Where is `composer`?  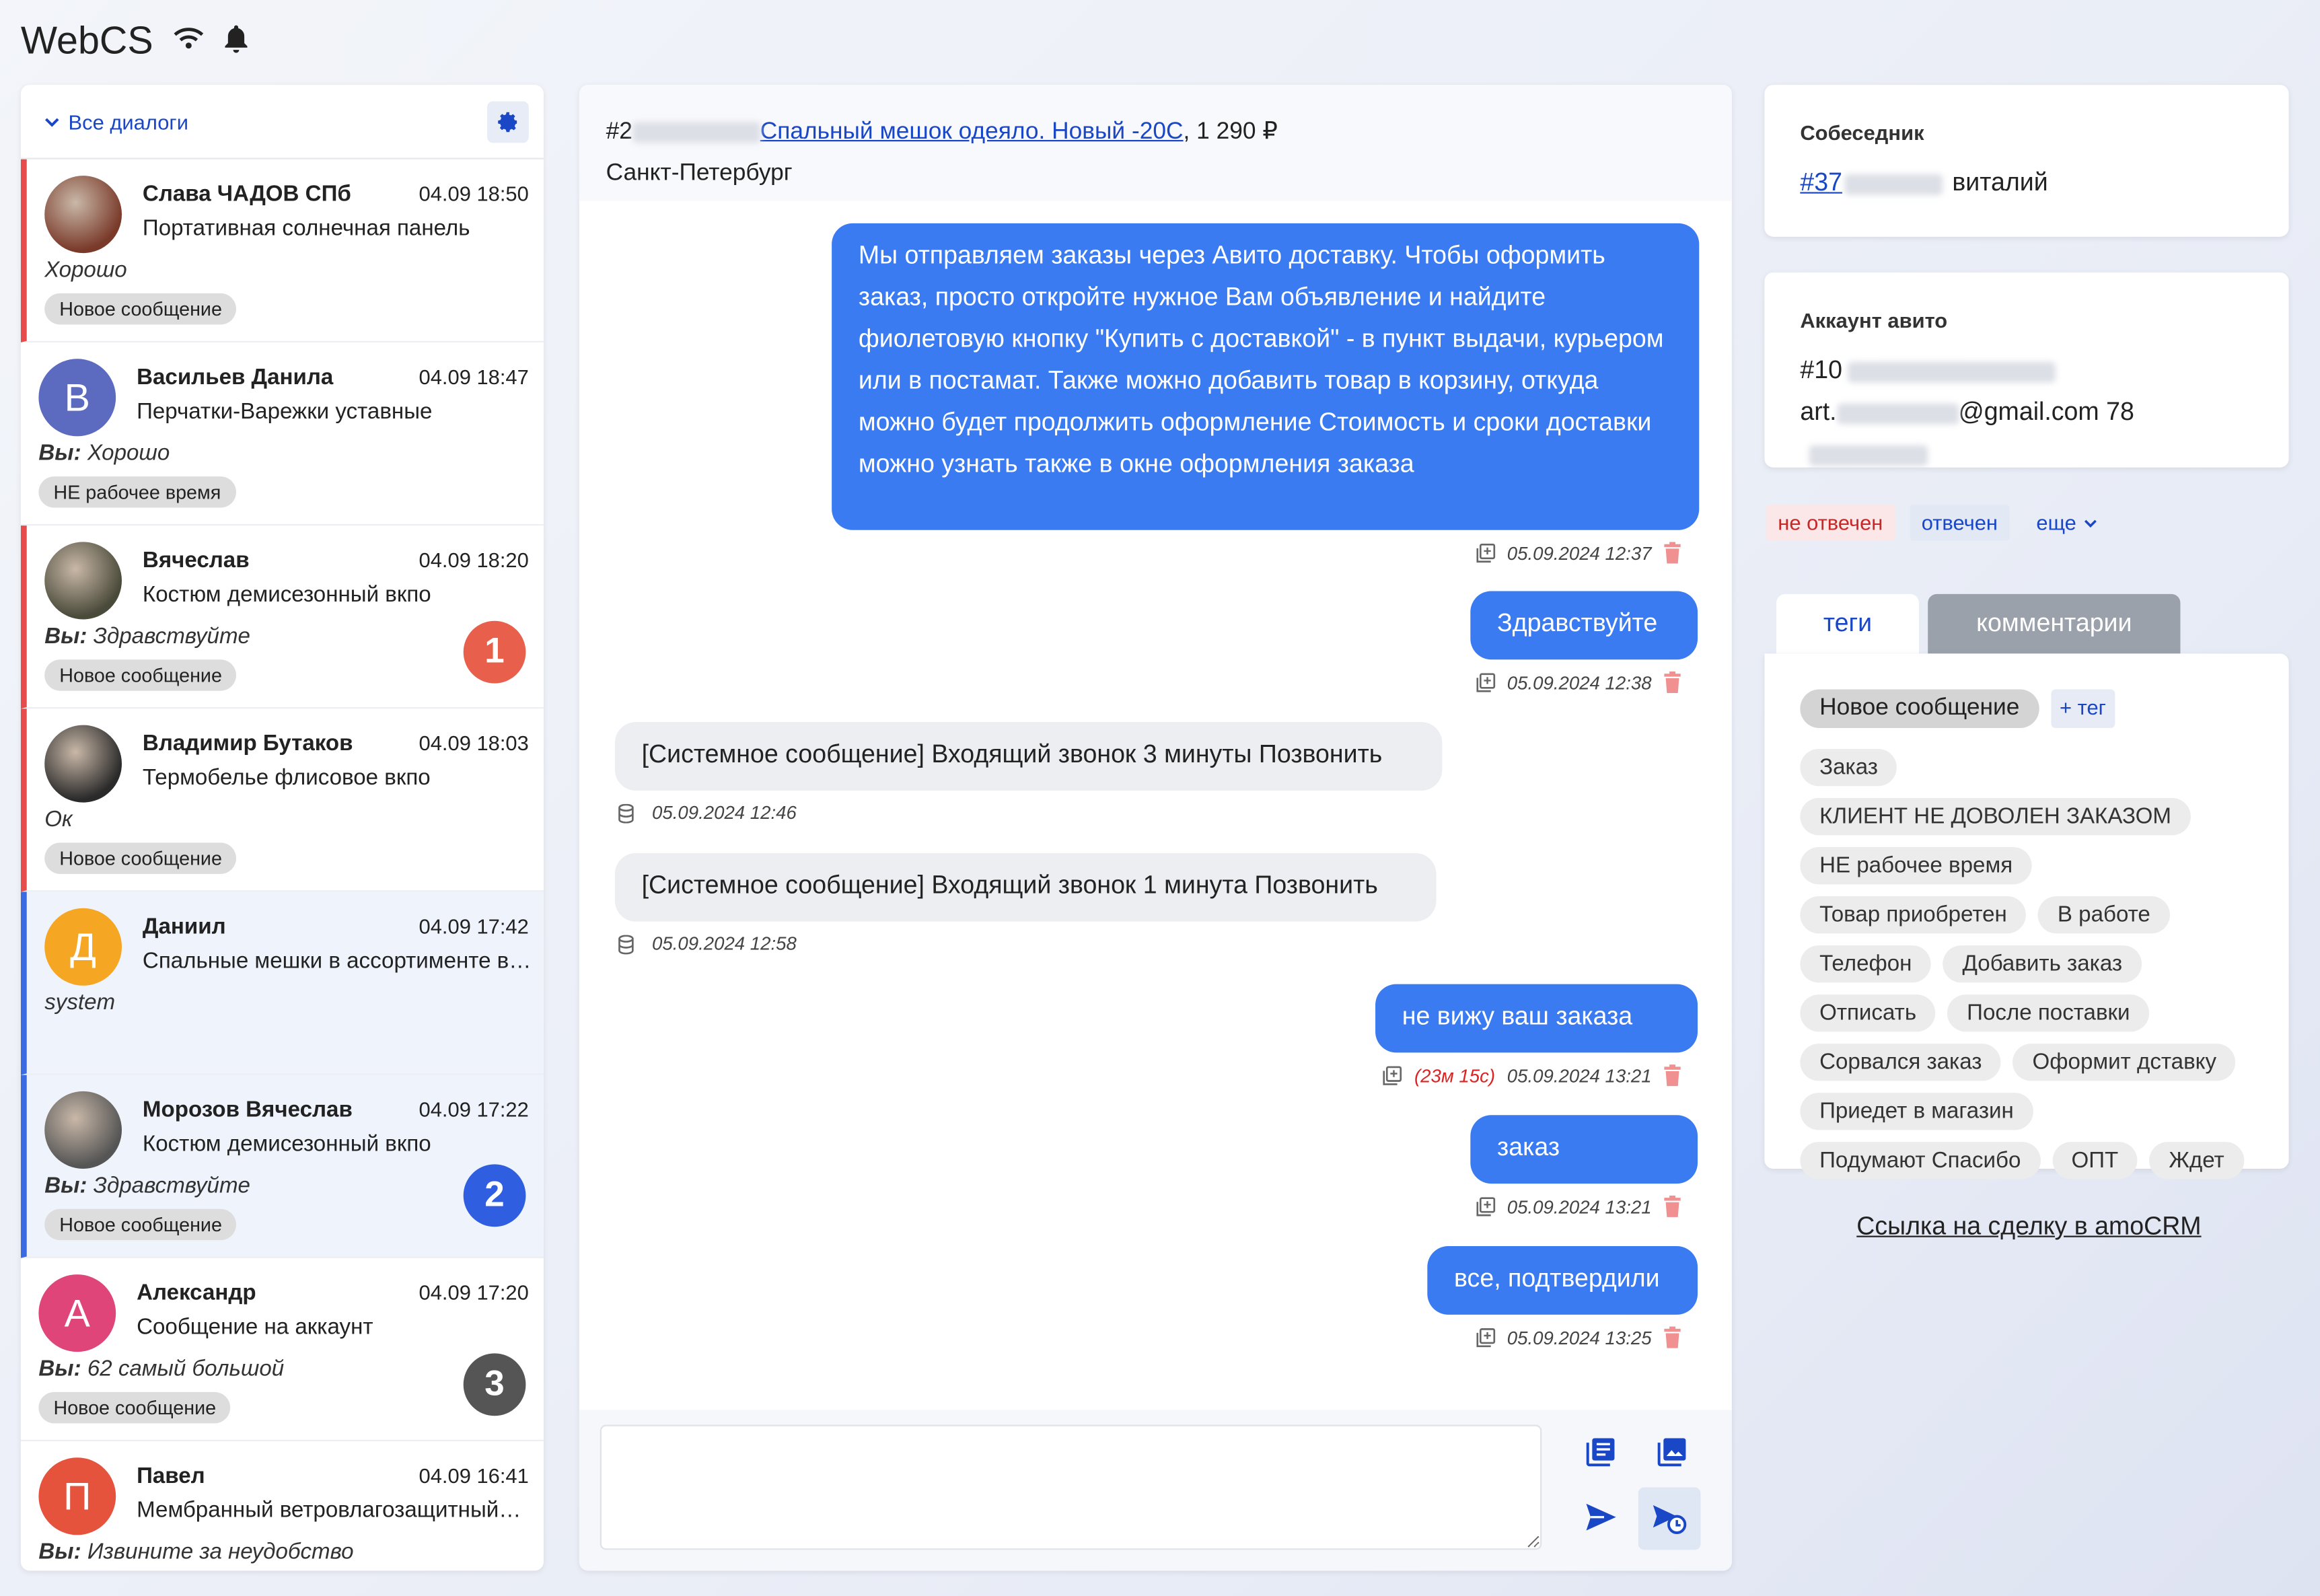 composer is located at coordinates (1155, 1490).